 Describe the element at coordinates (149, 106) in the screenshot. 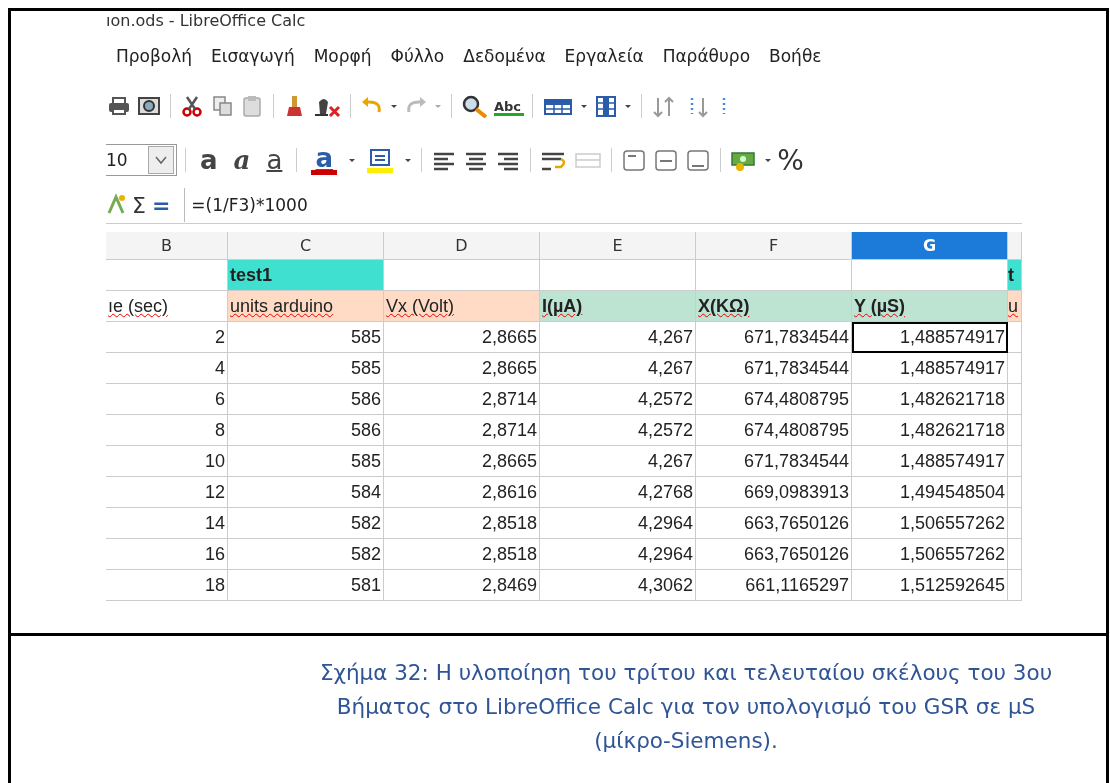

I see `print-preview-icon` at that location.